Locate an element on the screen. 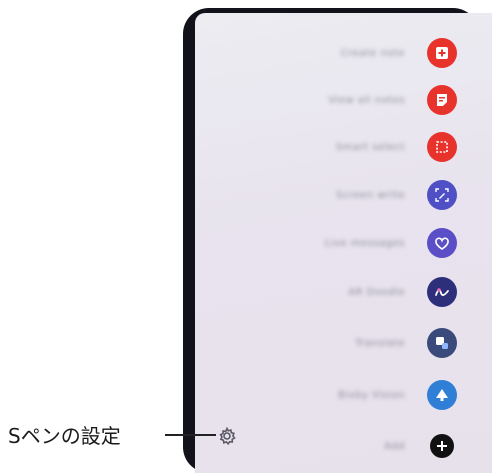 This screenshot has width=492, height=473. ar-doodle-icon is located at coordinates (442, 292).